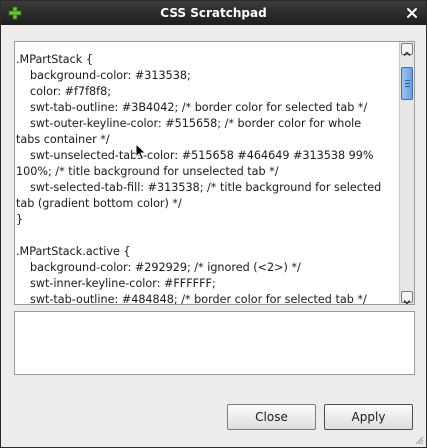 The width and height of the screenshot is (427, 448). I want to click on apply-button: Apply, so click(368, 417).